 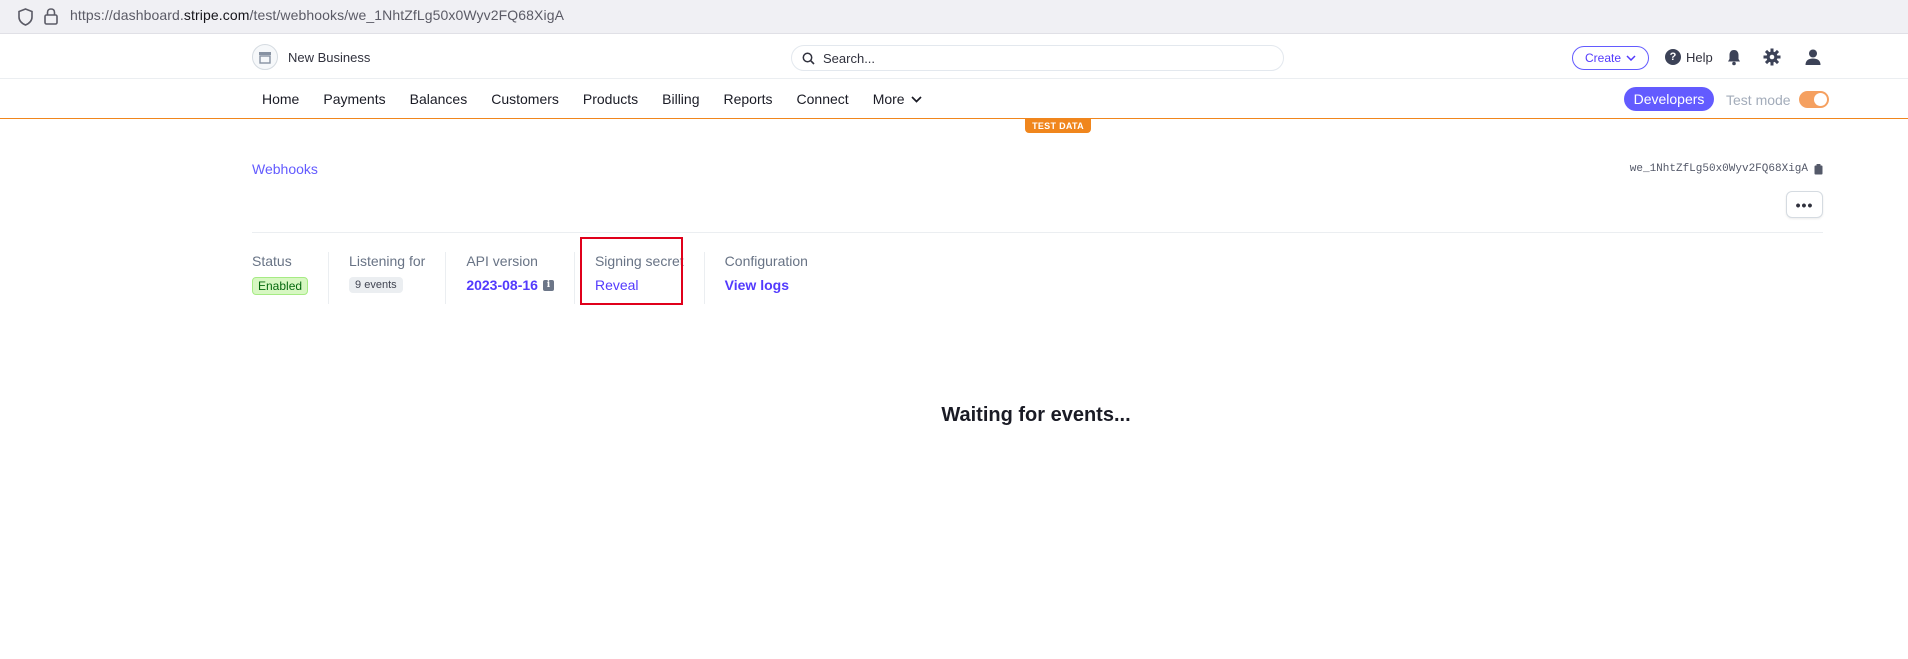 What do you see at coordinates (329, 57) in the screenshot?
I see `account-name: New Business` at bounding box center [329, 57].